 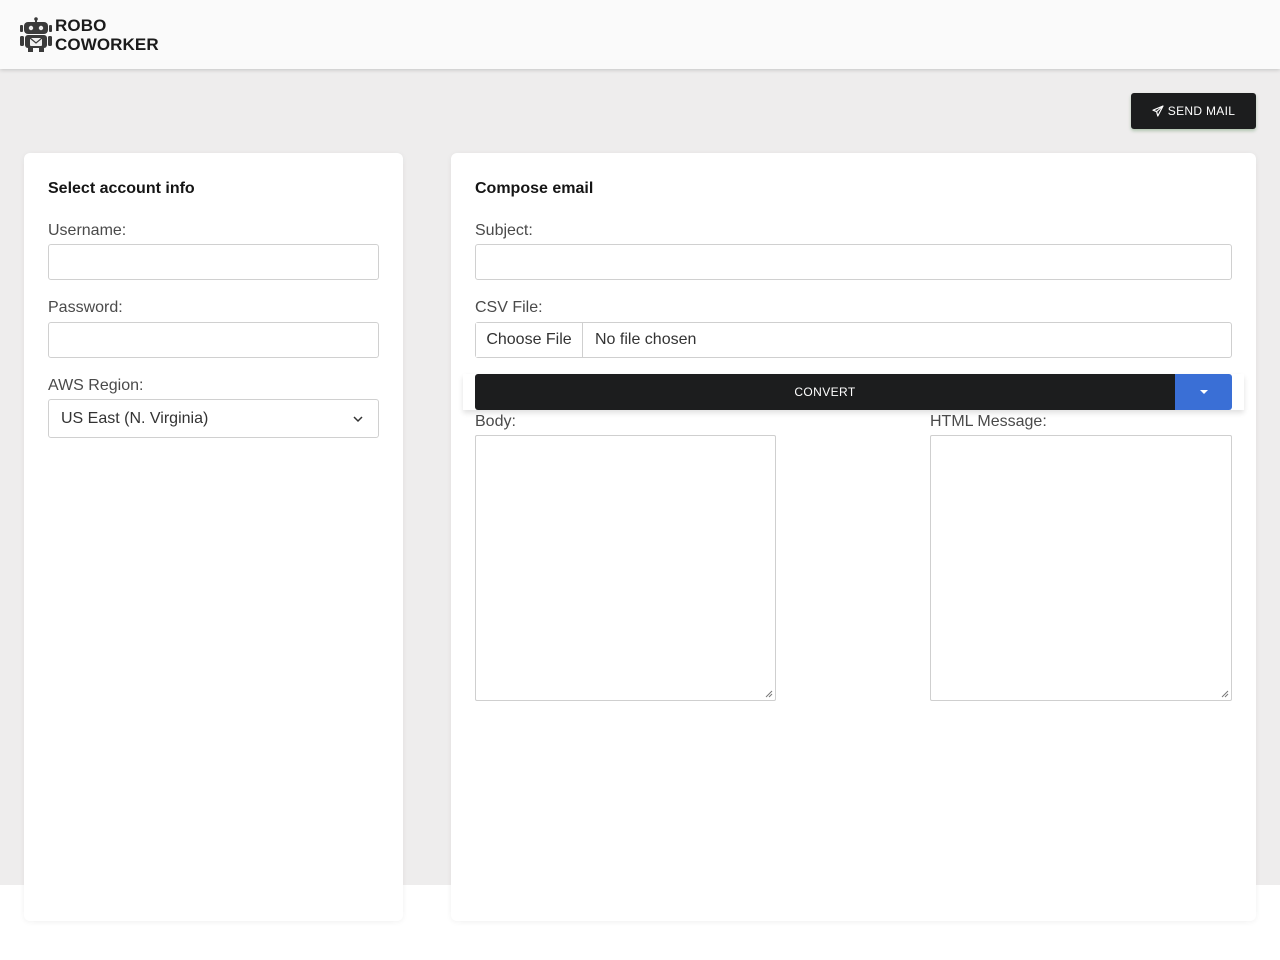 What do you see at coordinates (81, 25) in the screenshot?
I see `brand-line-1: ROBO` at bounding box center [81, 25].